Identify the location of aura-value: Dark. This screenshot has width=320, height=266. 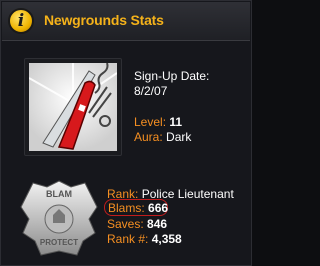
(179, 137).